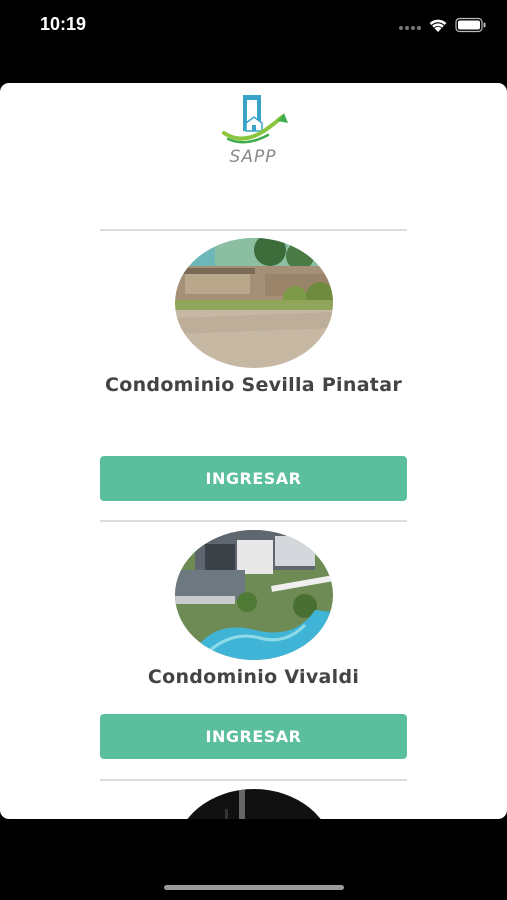 This screenshot has height=900, width=507. I want to click on status-time: 10:19, so click(63, 24).